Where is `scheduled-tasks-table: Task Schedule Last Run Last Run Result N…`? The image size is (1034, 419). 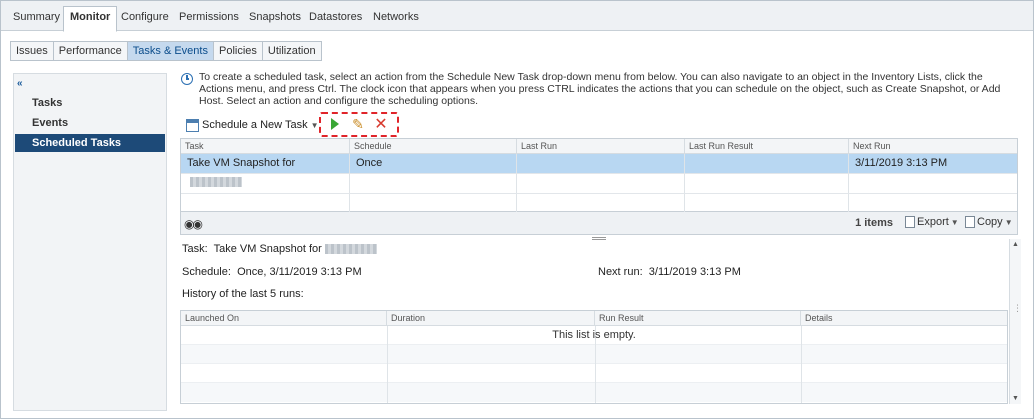
scheduled-tasks-table: Task Schedule Last Run Last Run Result N… is located at coordinates (599, 176).